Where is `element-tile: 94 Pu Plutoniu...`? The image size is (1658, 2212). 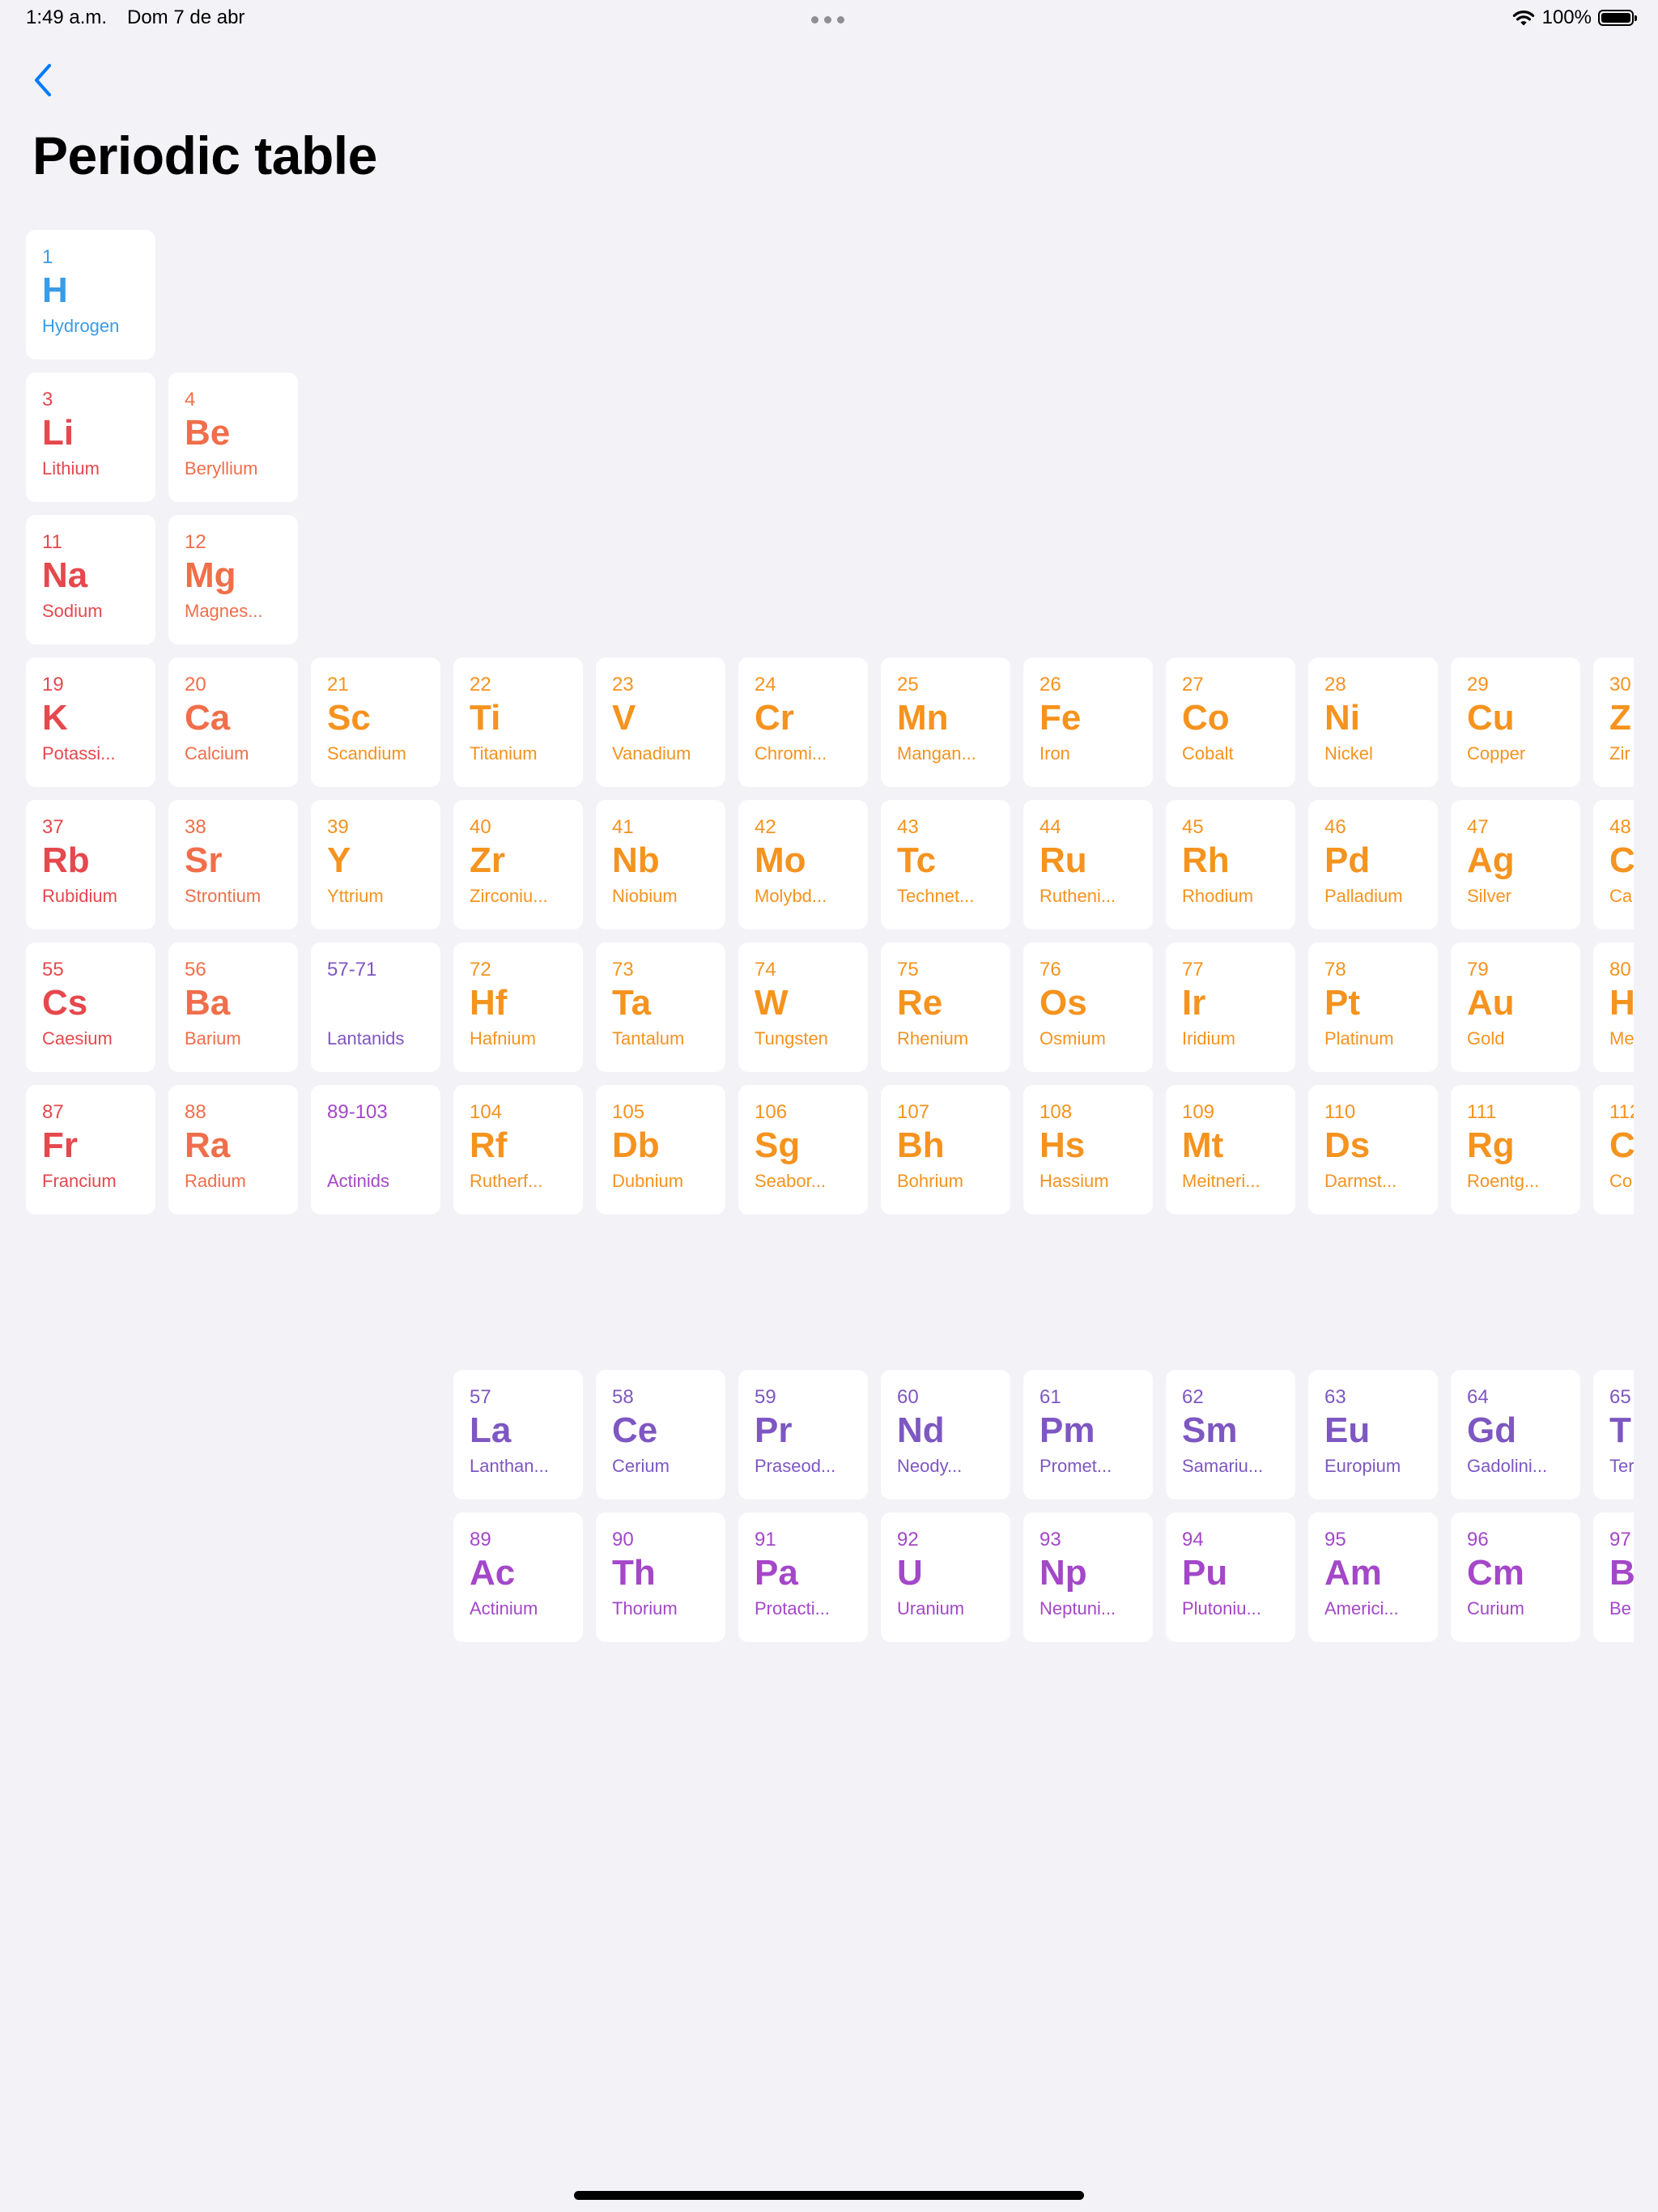 element-tile: 94 Pu Plutoniu... is located at coordinates (1230, 1577).